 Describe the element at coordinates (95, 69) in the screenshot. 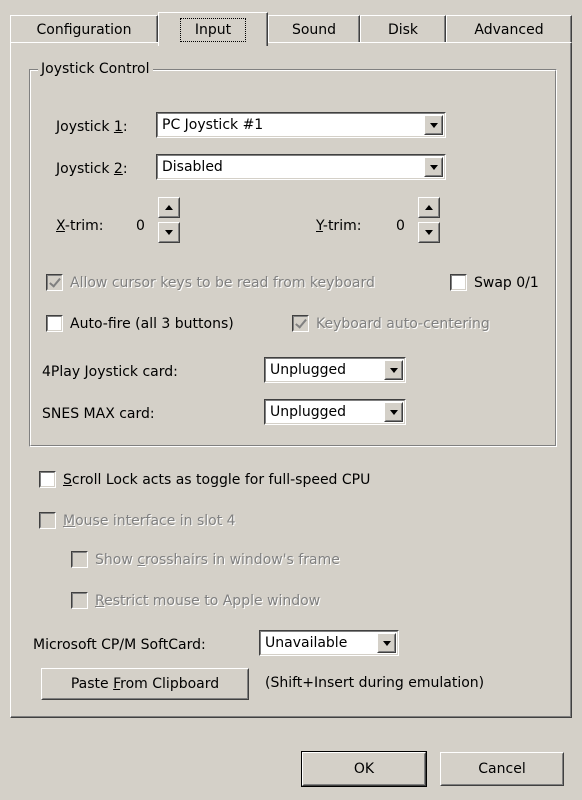

I see `joystick-control-legend: Joystick Control` at that location.